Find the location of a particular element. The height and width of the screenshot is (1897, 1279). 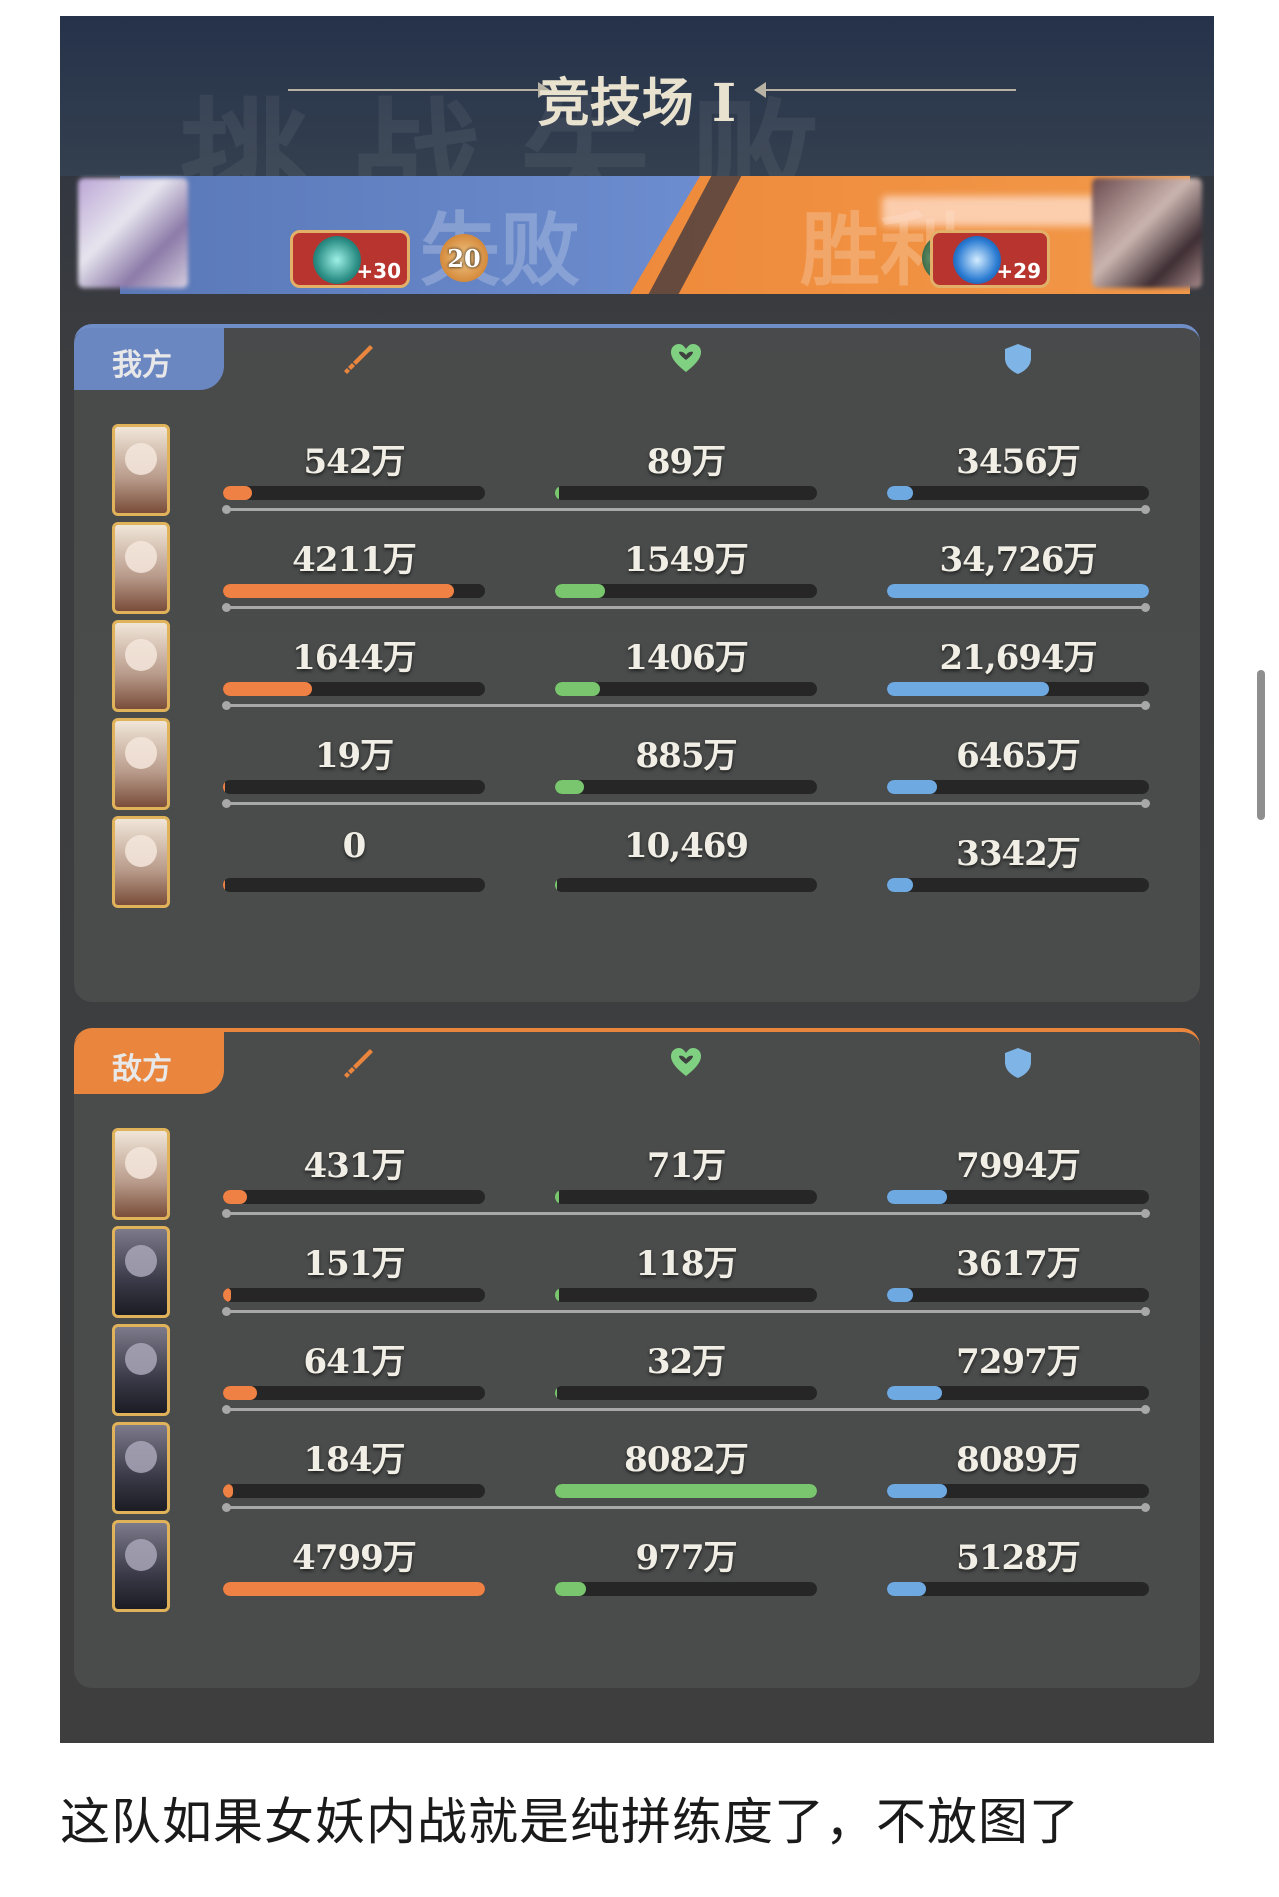

header: 挑战失败 竞技场 I is located at coordinates (637, 126).